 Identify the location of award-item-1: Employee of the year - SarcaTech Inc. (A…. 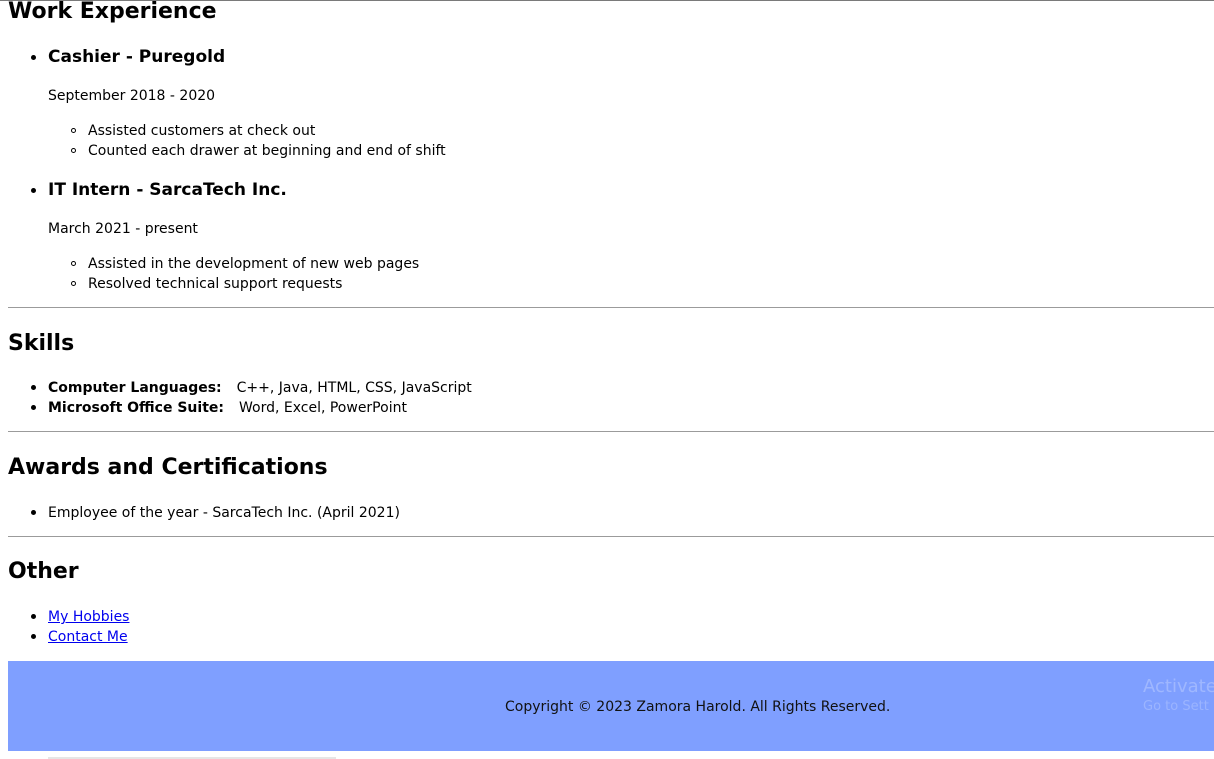
(224, 513).